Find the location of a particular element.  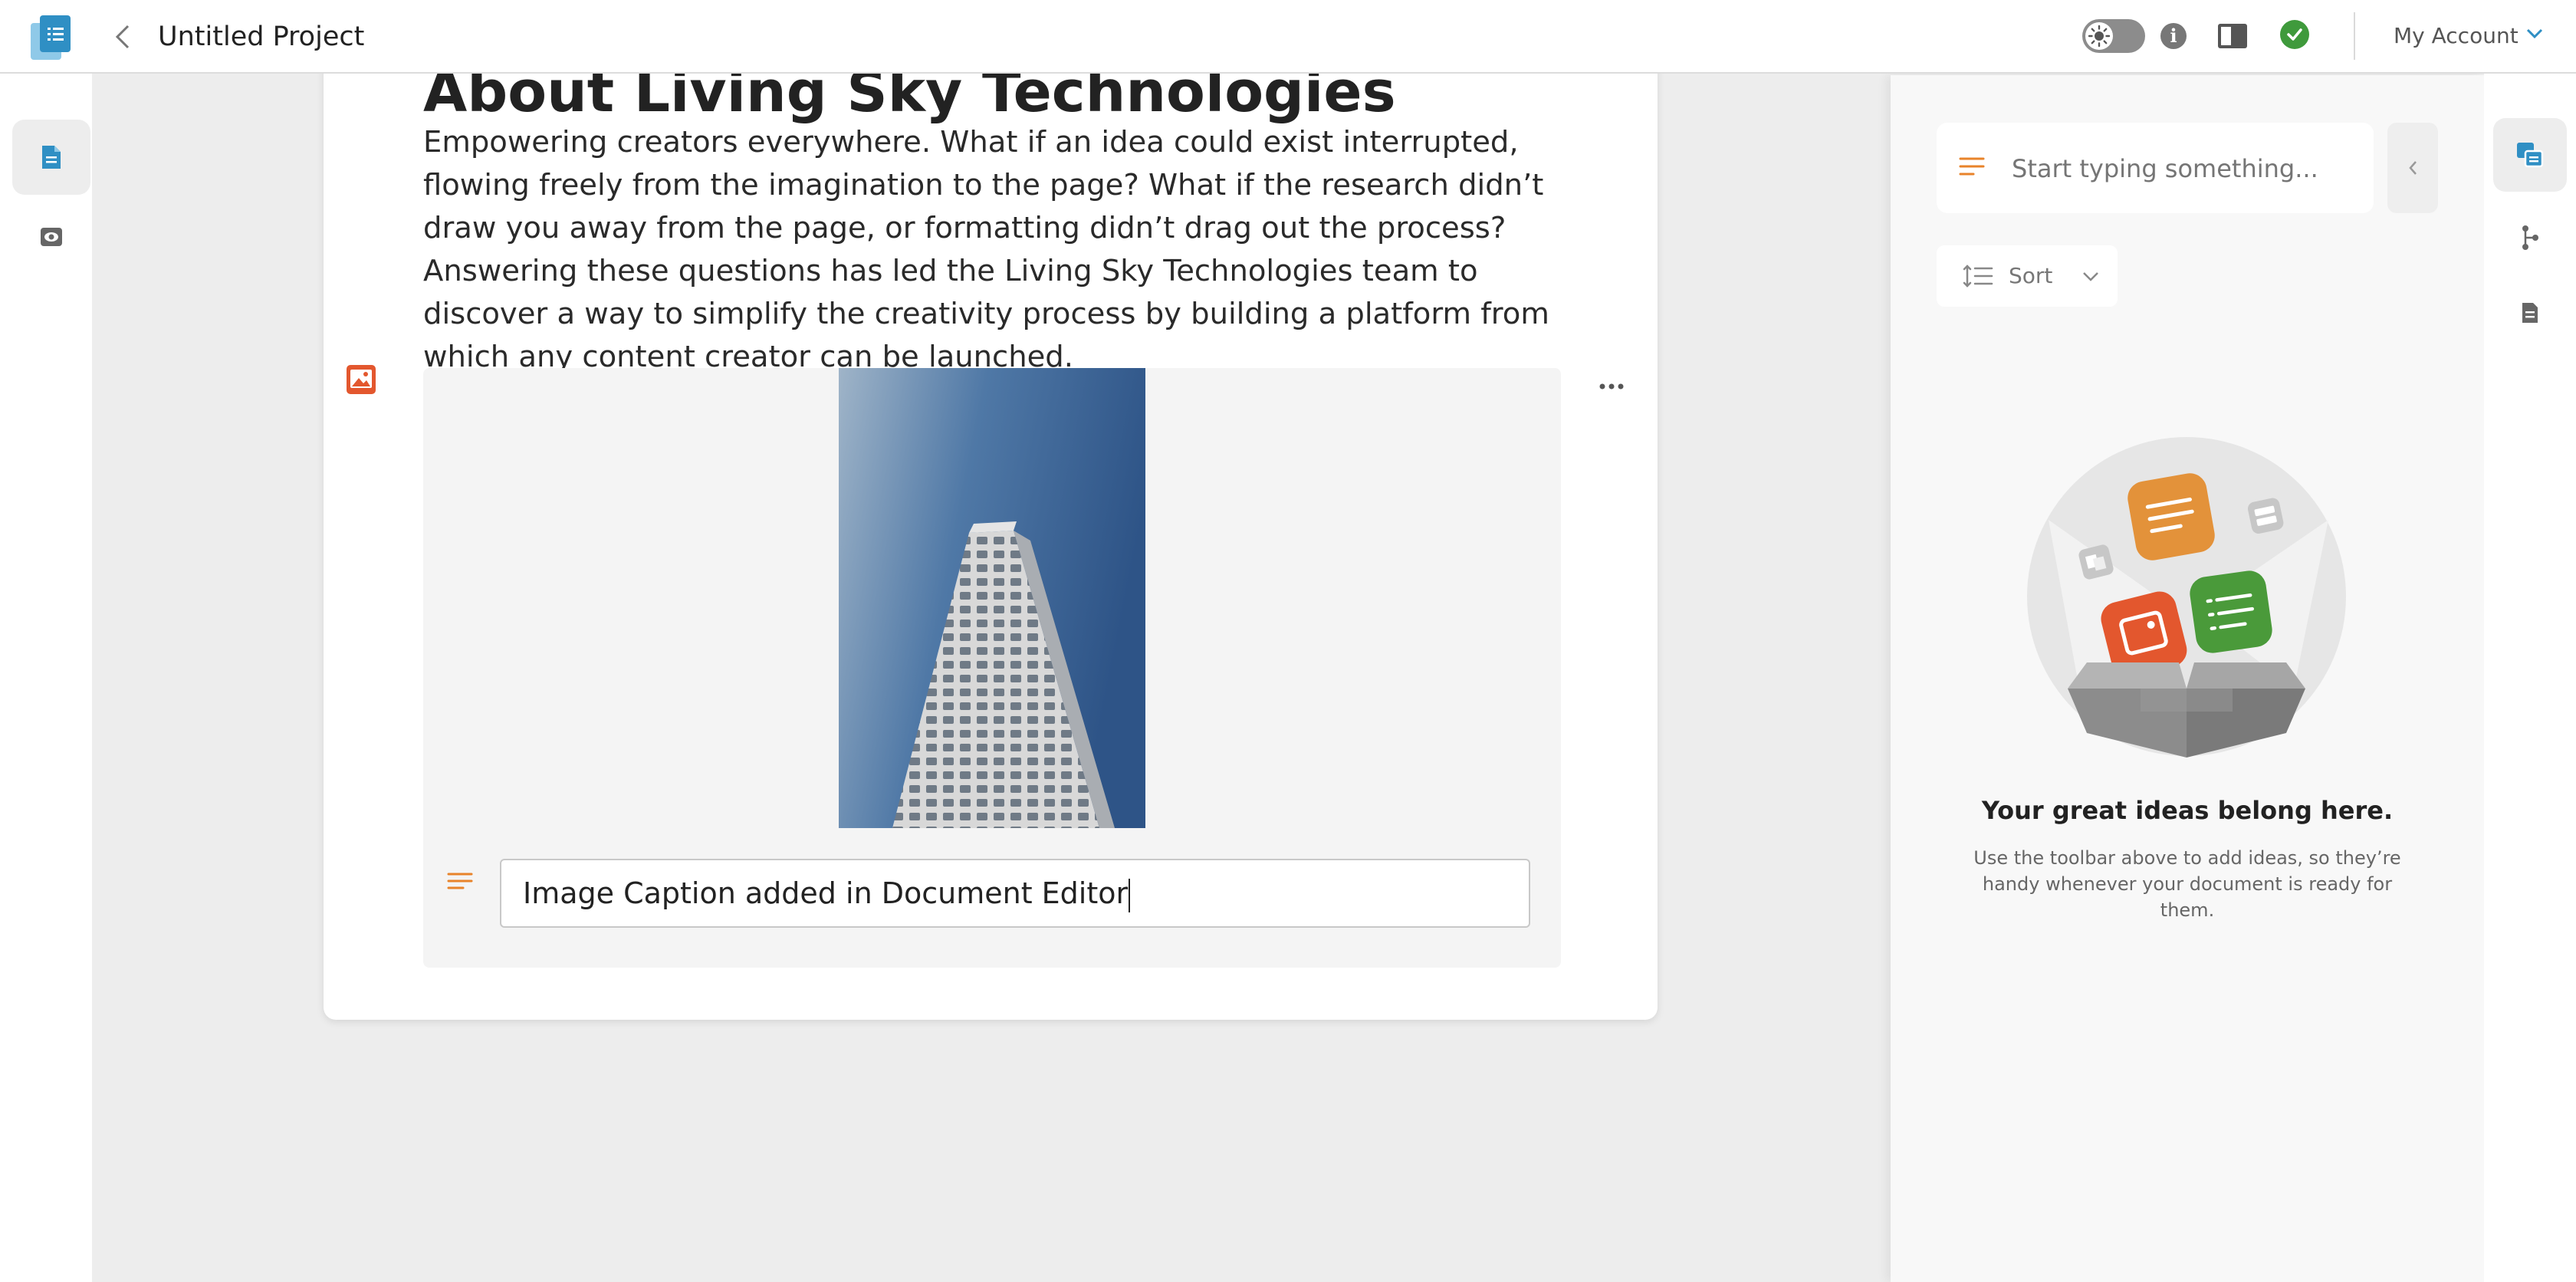

ideas-panel-button is located at coordinates (2530, 155).